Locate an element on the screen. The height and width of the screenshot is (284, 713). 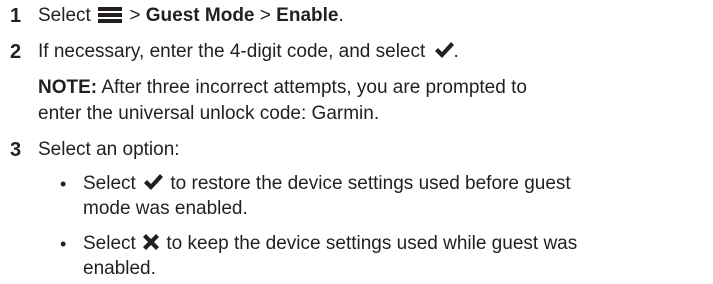
note-label: NOTE: is located at coordinates (68, 87).